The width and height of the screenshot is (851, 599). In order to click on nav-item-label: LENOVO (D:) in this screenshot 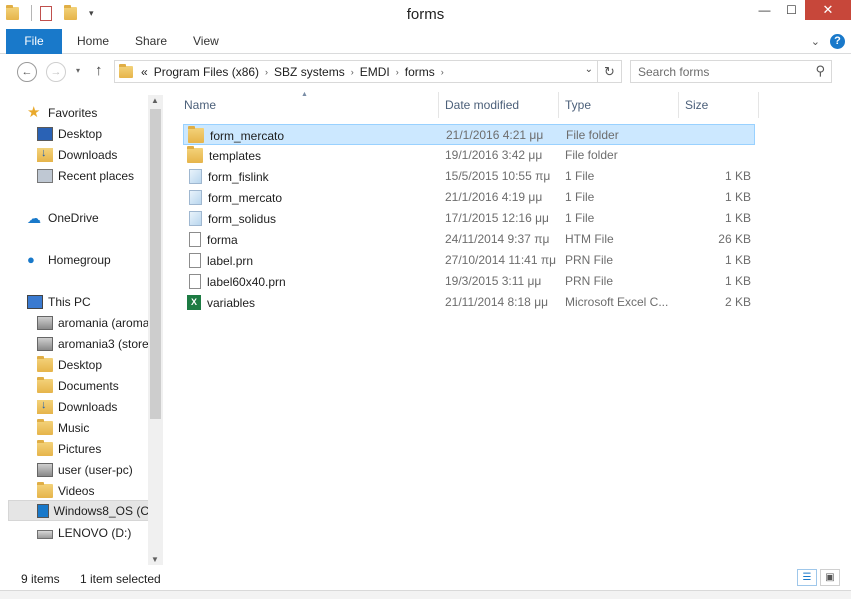, I will do `click(95, 532)`.